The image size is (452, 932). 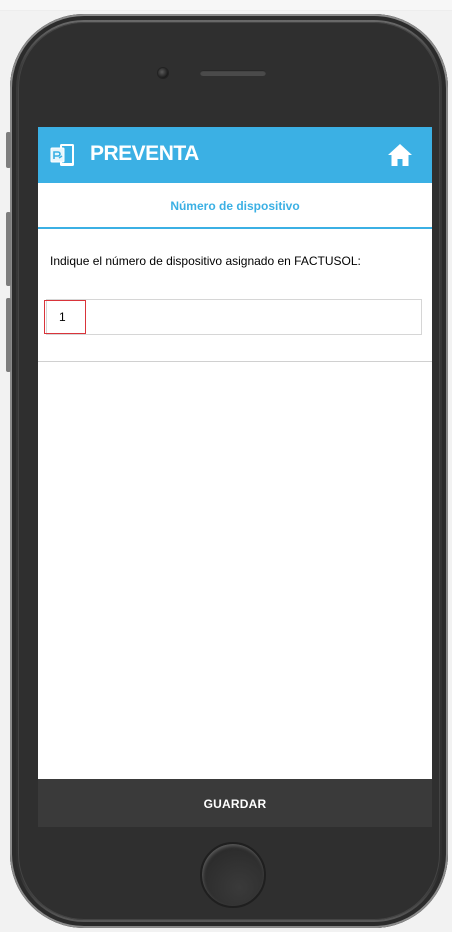 I want to click on section-header: Número de dispositivo, so click(x=235, y=206).